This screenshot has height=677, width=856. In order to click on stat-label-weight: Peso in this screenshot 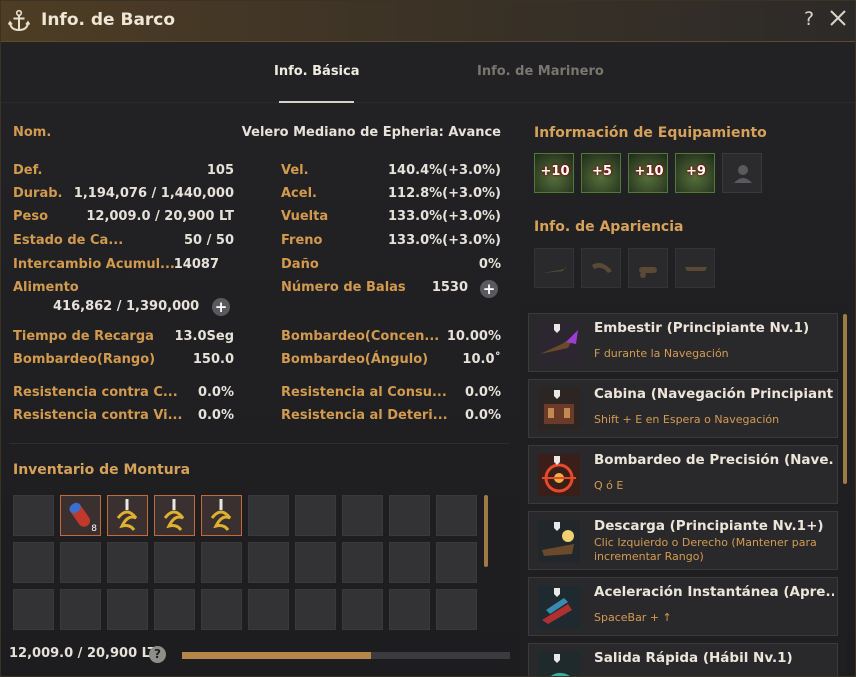, I will do `click(31, 216)`.